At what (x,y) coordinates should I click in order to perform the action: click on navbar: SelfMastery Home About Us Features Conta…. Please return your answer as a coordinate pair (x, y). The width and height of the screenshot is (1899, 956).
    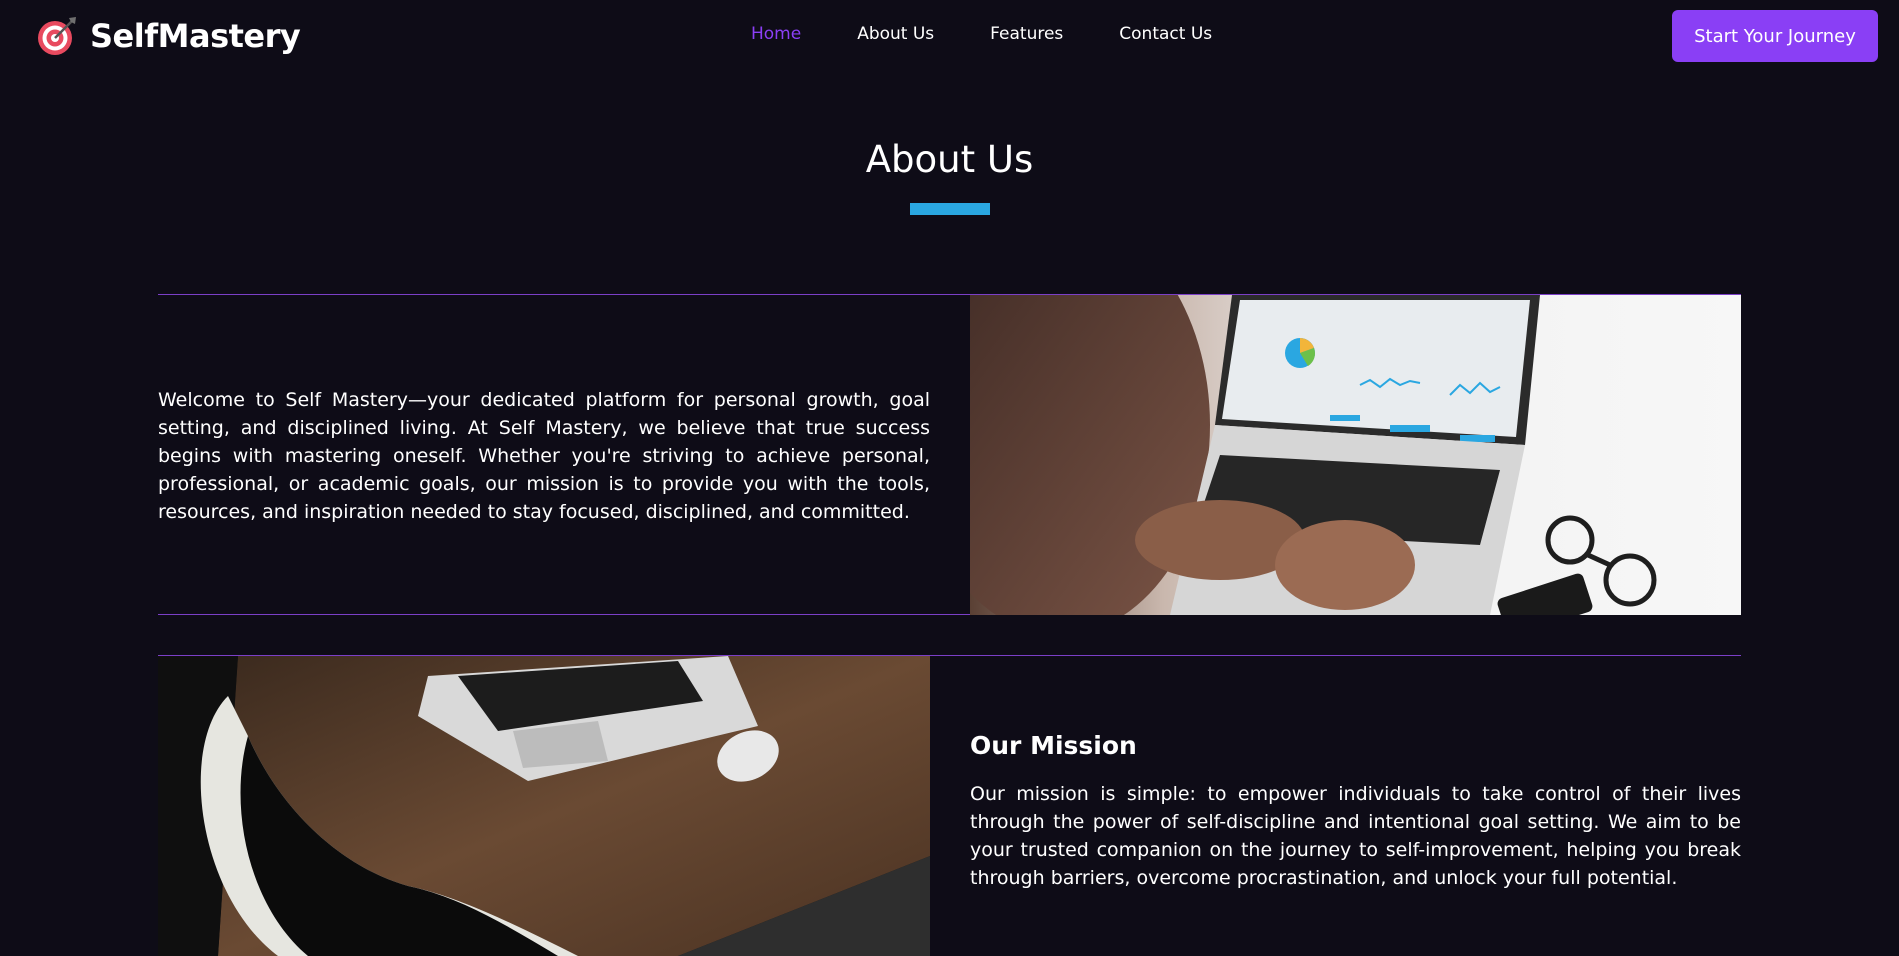
    Looking at the image, I should click on (949, 36).